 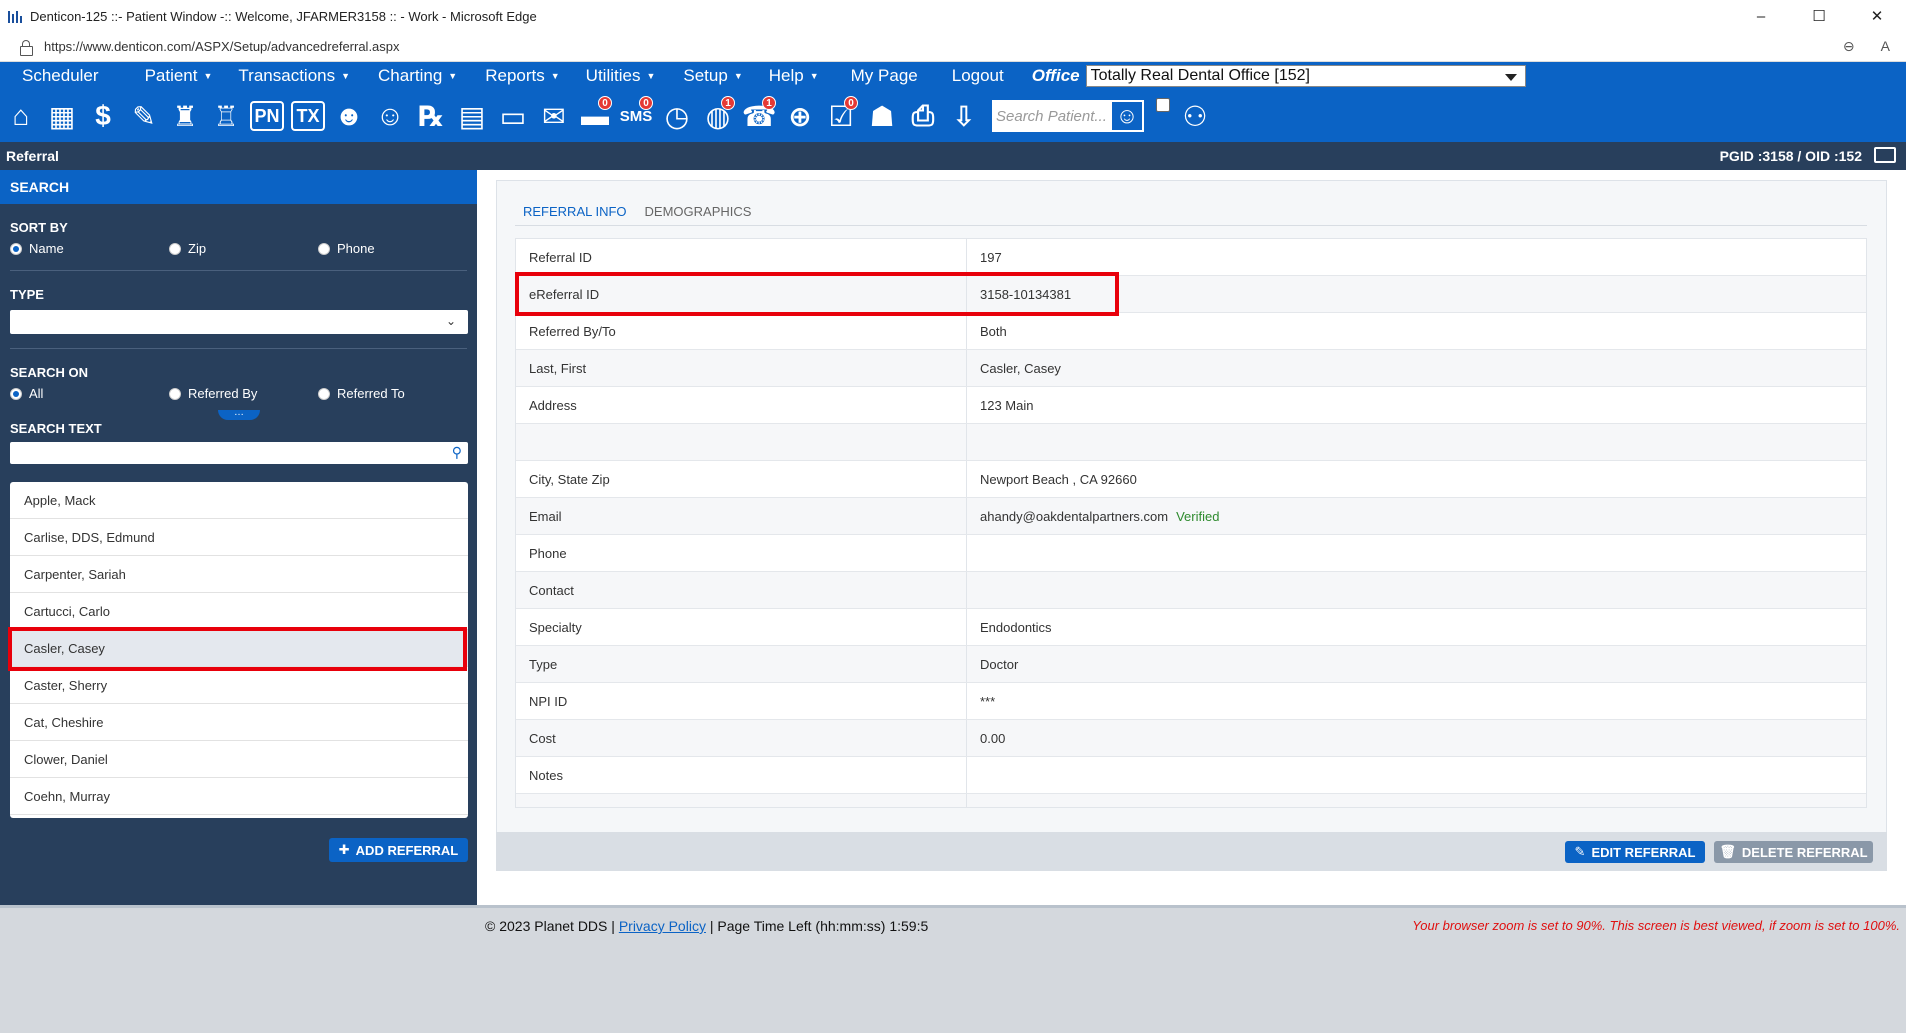 I want to click on chevron-down-icon: ⌄, so click(x=450, y=321).